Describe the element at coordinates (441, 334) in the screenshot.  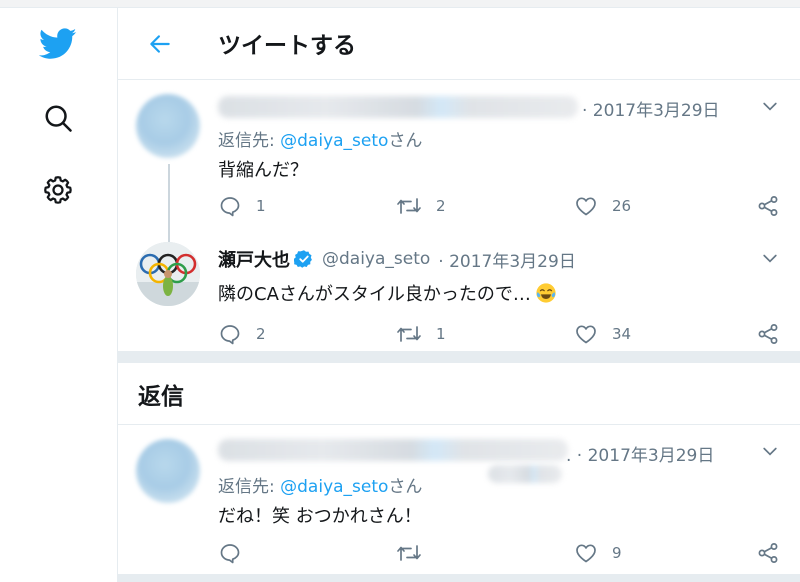
I see `retweet-count: 1` at that location.